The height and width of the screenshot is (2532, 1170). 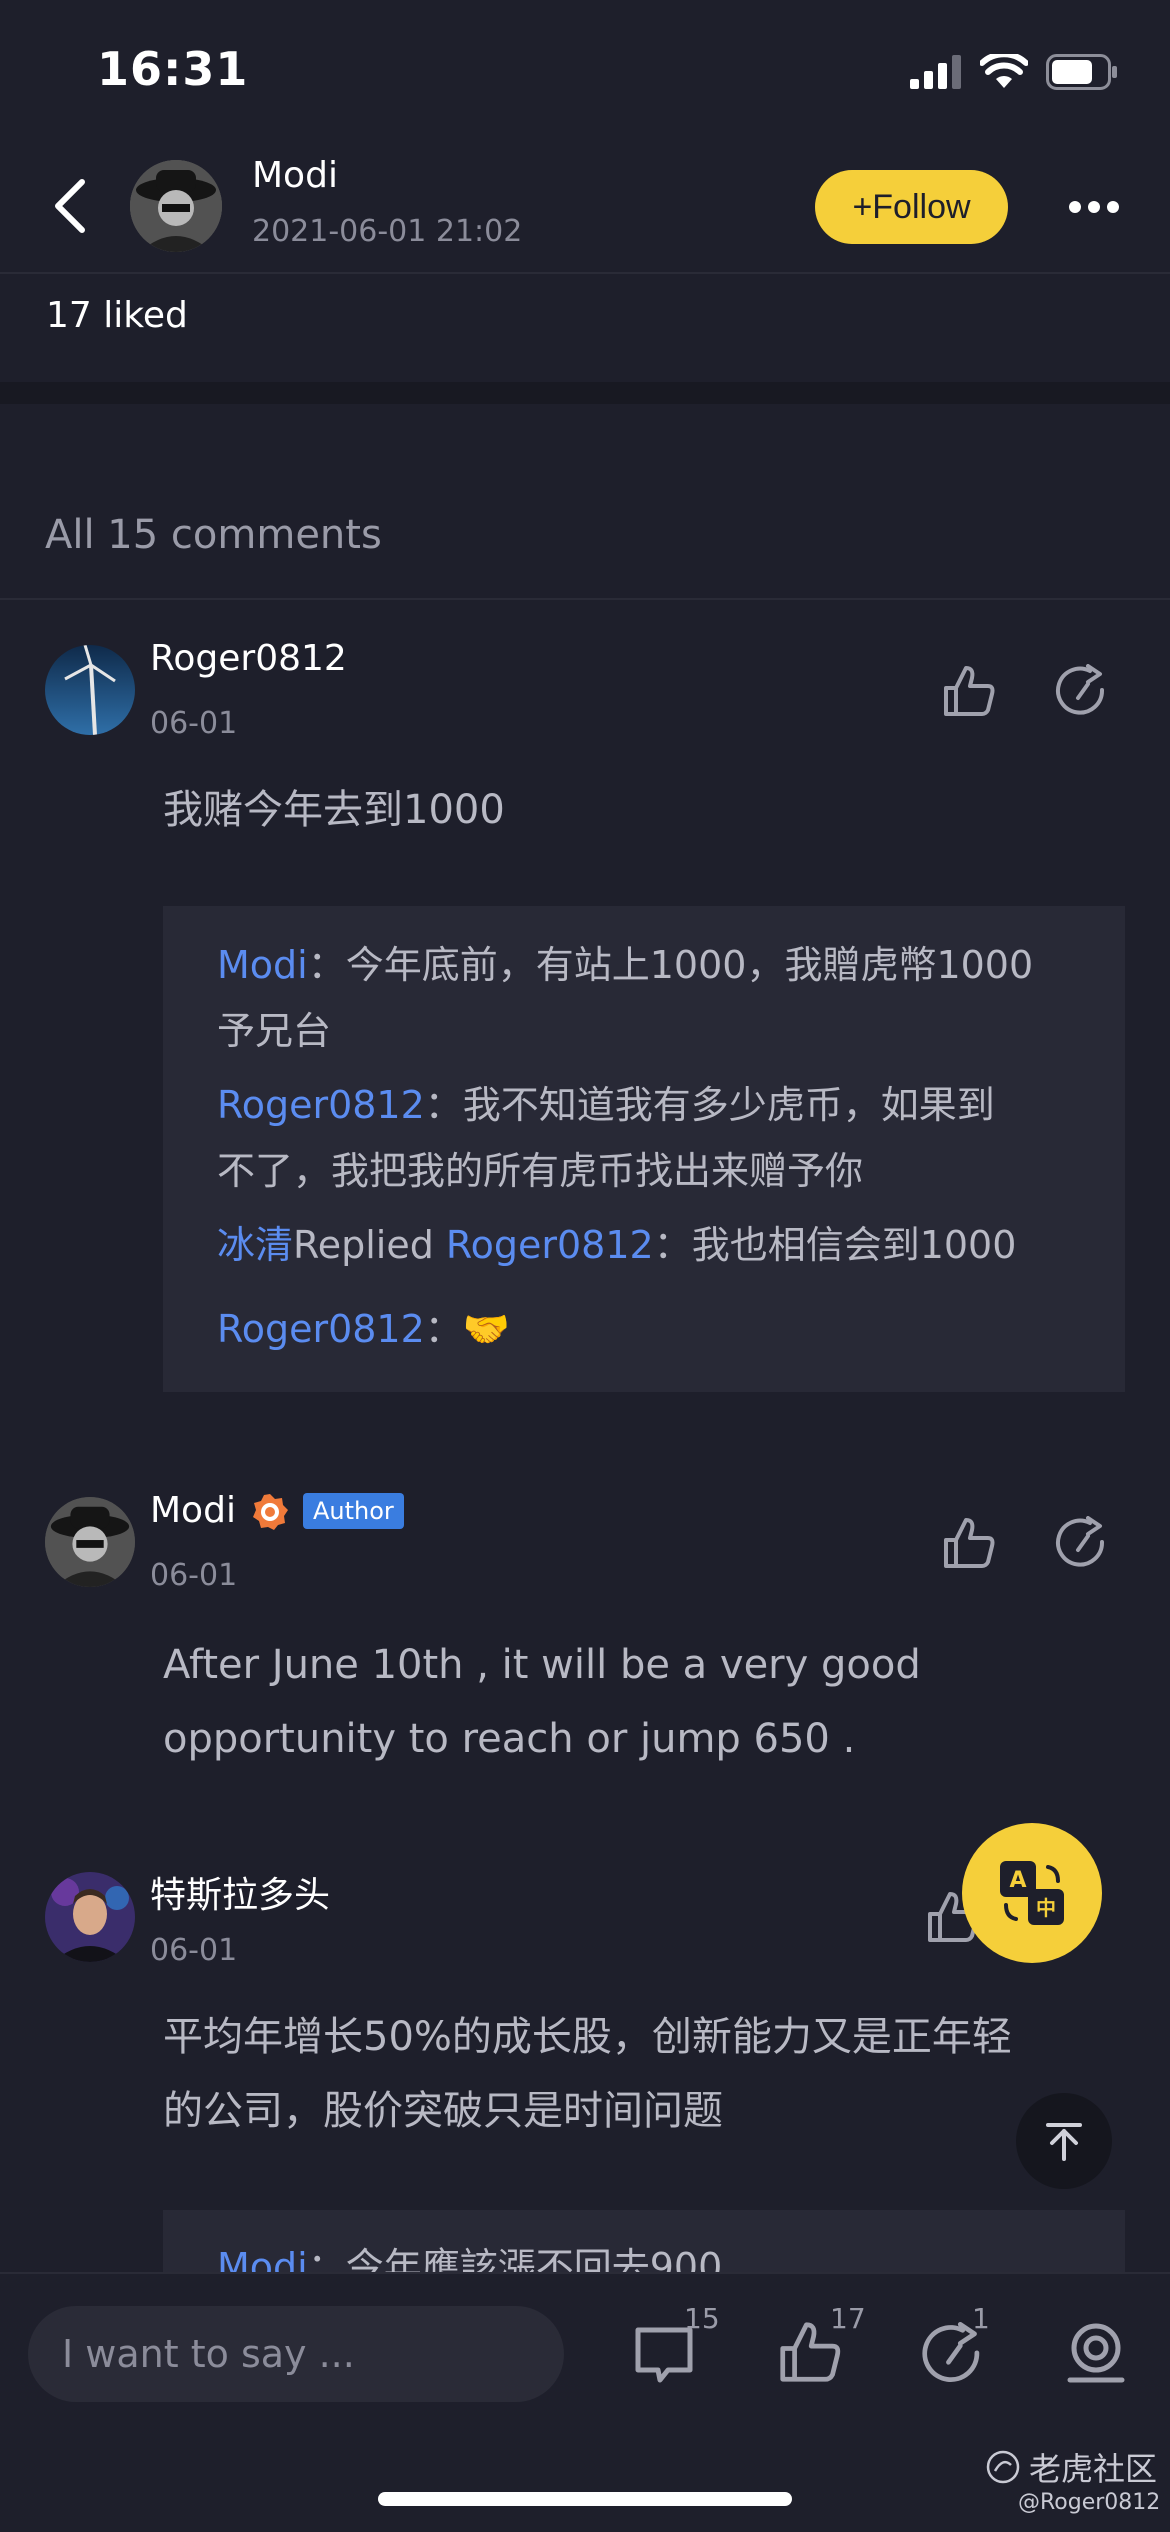 What do you see at coordinates (644, 2253) in the screenshot?
I see `reply-item: Modi：今年應該漲不回去900` at bounding box center [644, 2253].